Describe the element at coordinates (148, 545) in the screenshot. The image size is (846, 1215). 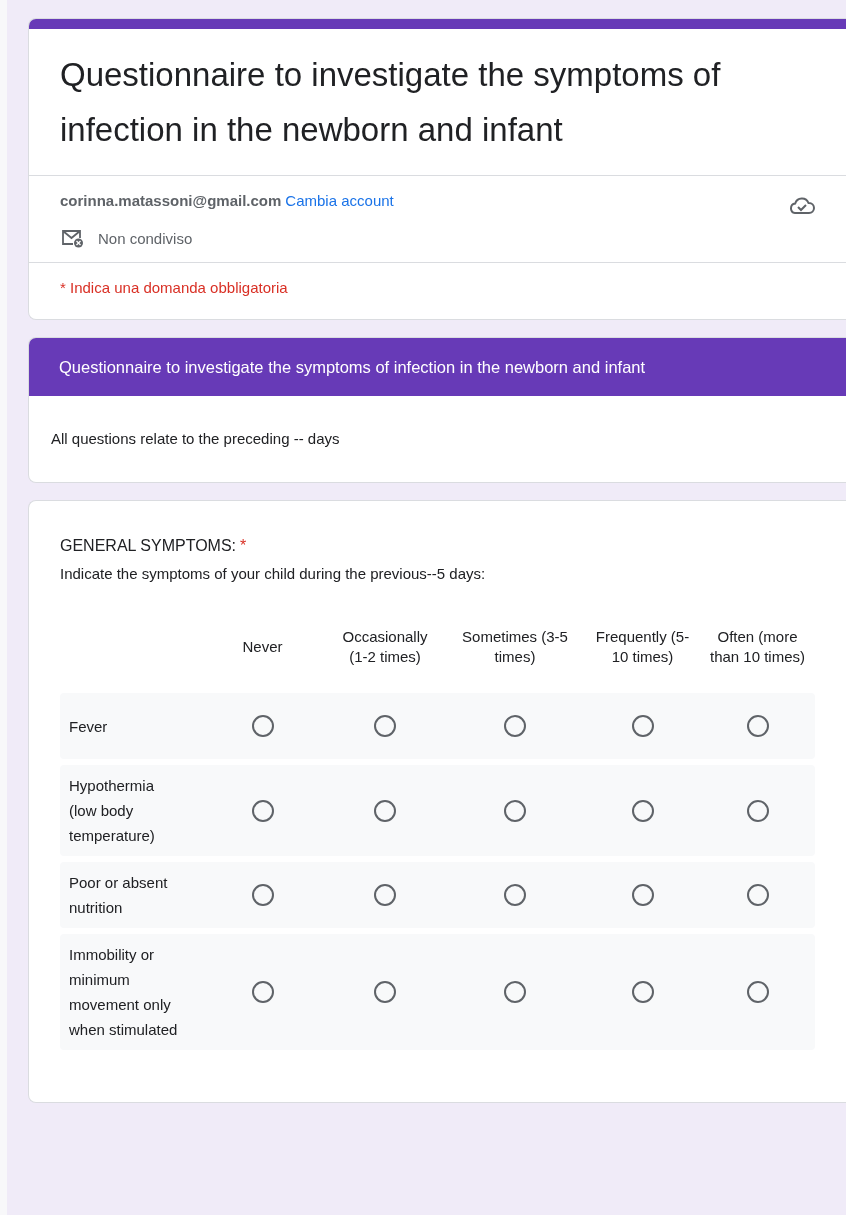
I see `question-title: GENERAL SYMPTOMS:` at that location.